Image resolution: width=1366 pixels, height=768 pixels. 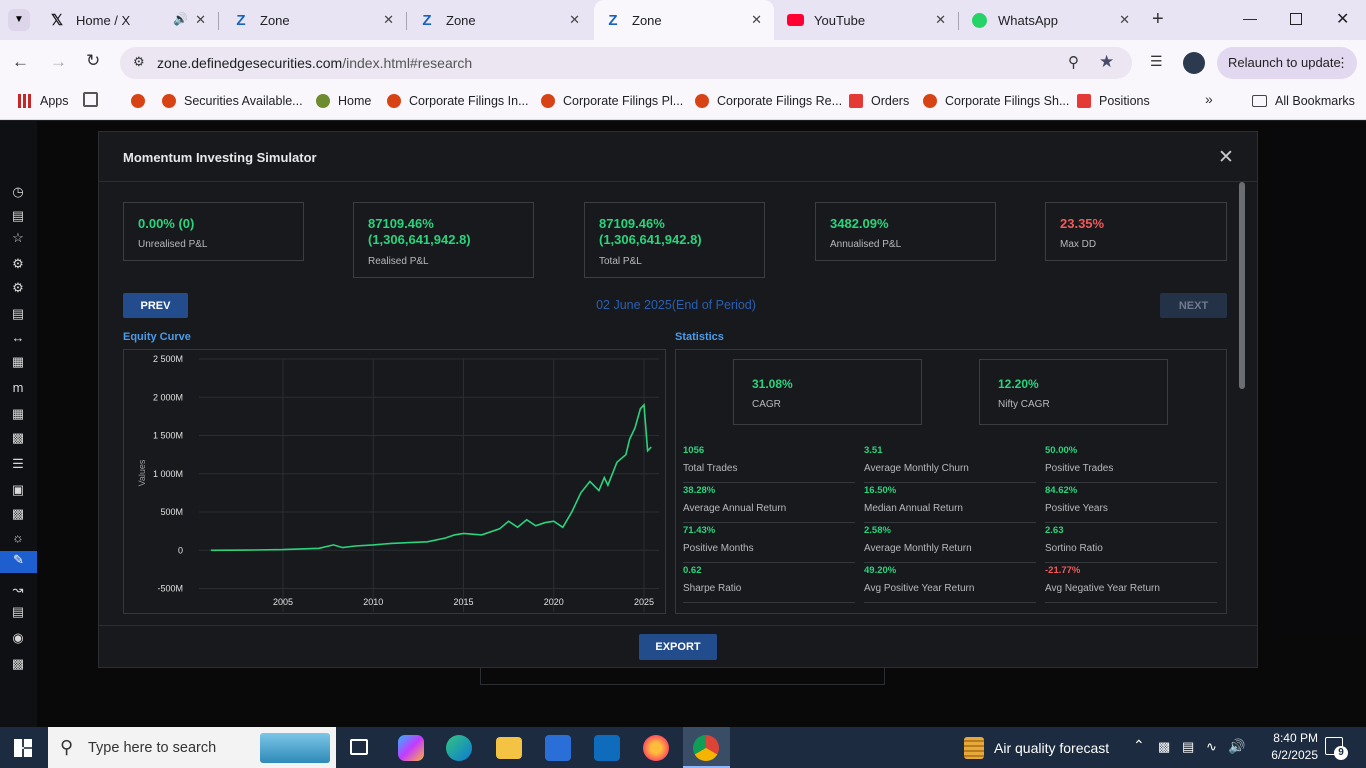 What do you see at coordinates (18, 612) in the screenshot?
I see `bar-chart-icon: ▤` at bounding box center [18, 612].